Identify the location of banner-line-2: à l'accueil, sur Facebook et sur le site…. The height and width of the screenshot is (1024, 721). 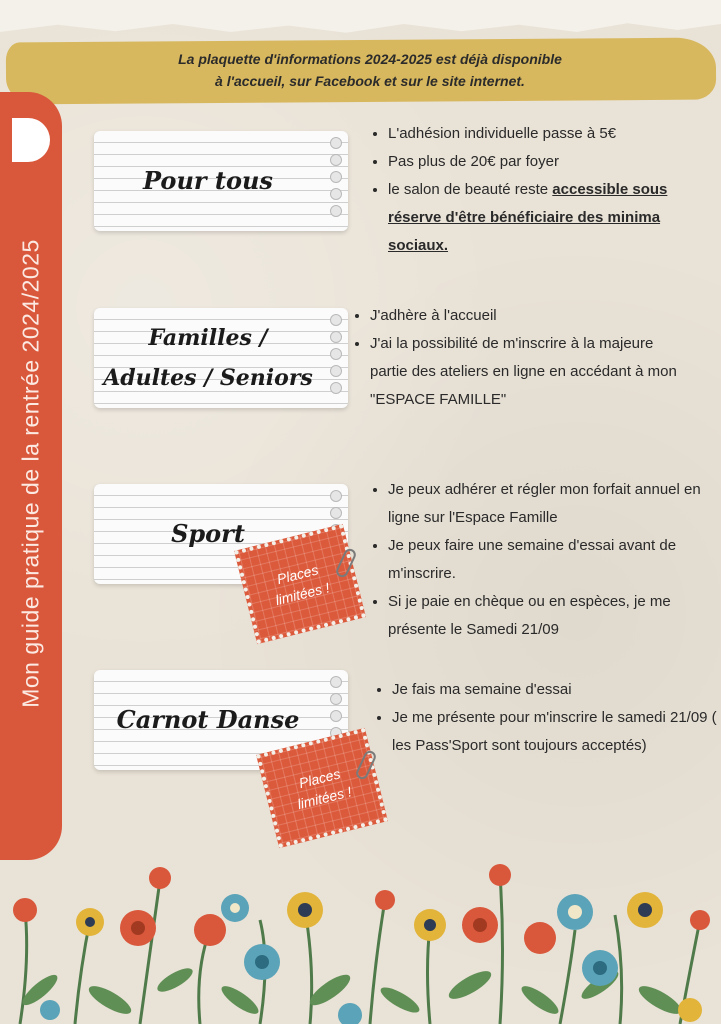
(370, 81).